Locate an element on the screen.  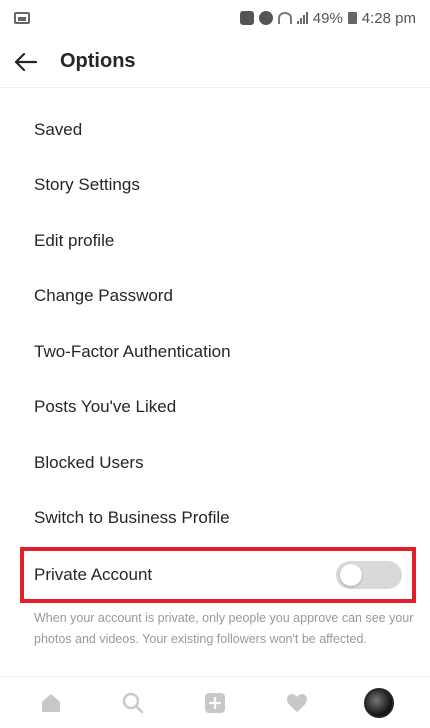
menu-item-label: Story Settings is located at coordinates (87, 185).